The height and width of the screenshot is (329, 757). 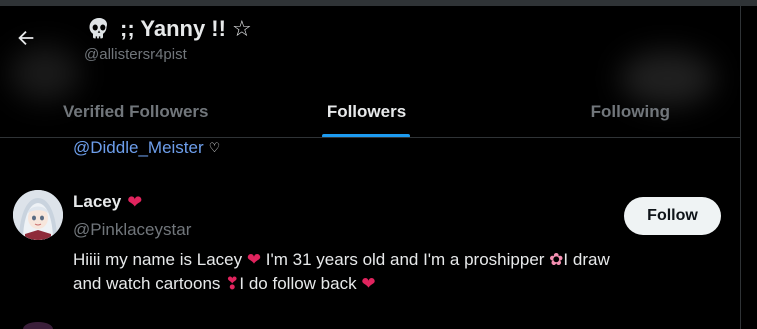 I want to click on tab-following: Following, so click(x=604, y=112).